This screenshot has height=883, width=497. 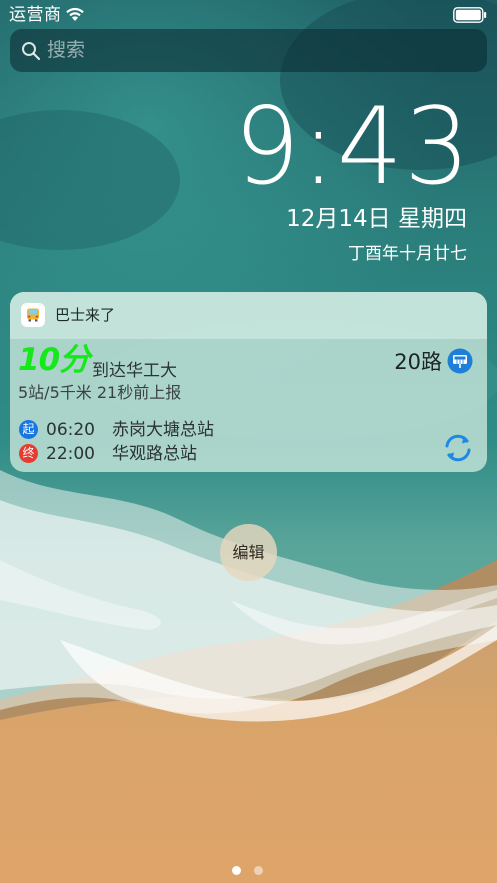 I want to click on origin-badge: 起, so click(x=28, y=429).